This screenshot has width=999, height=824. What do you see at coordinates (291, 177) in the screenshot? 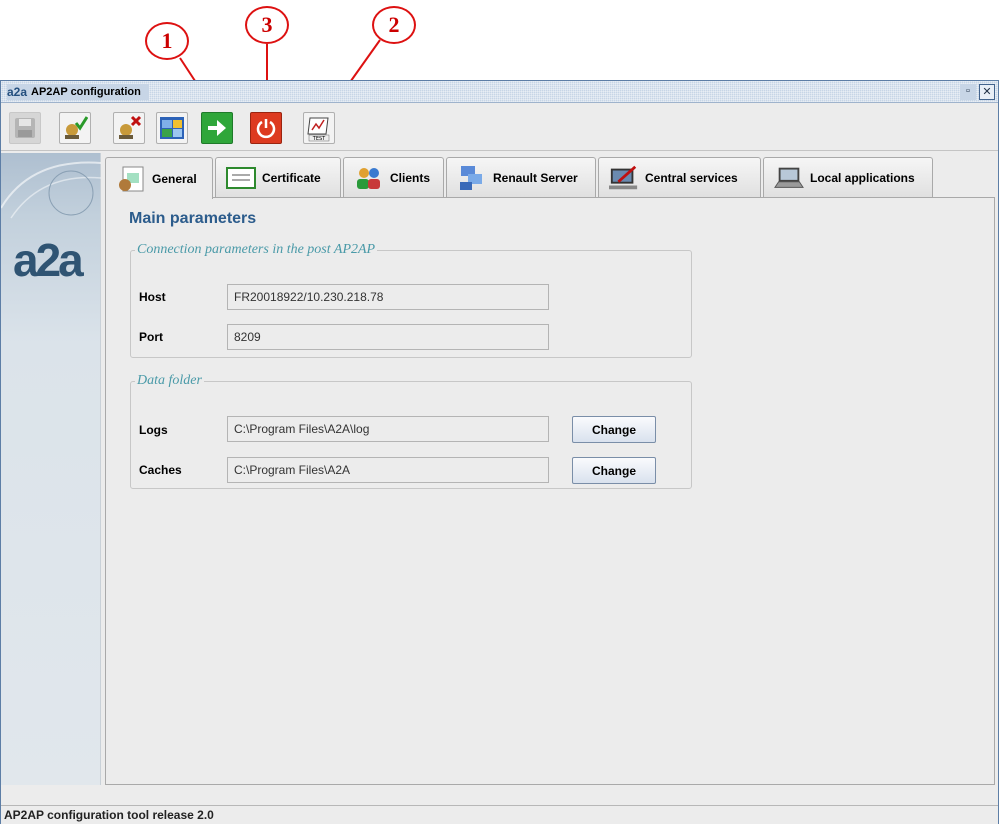
I see `tab-certificate-label: Certificate` at bounding box center [291, 177].